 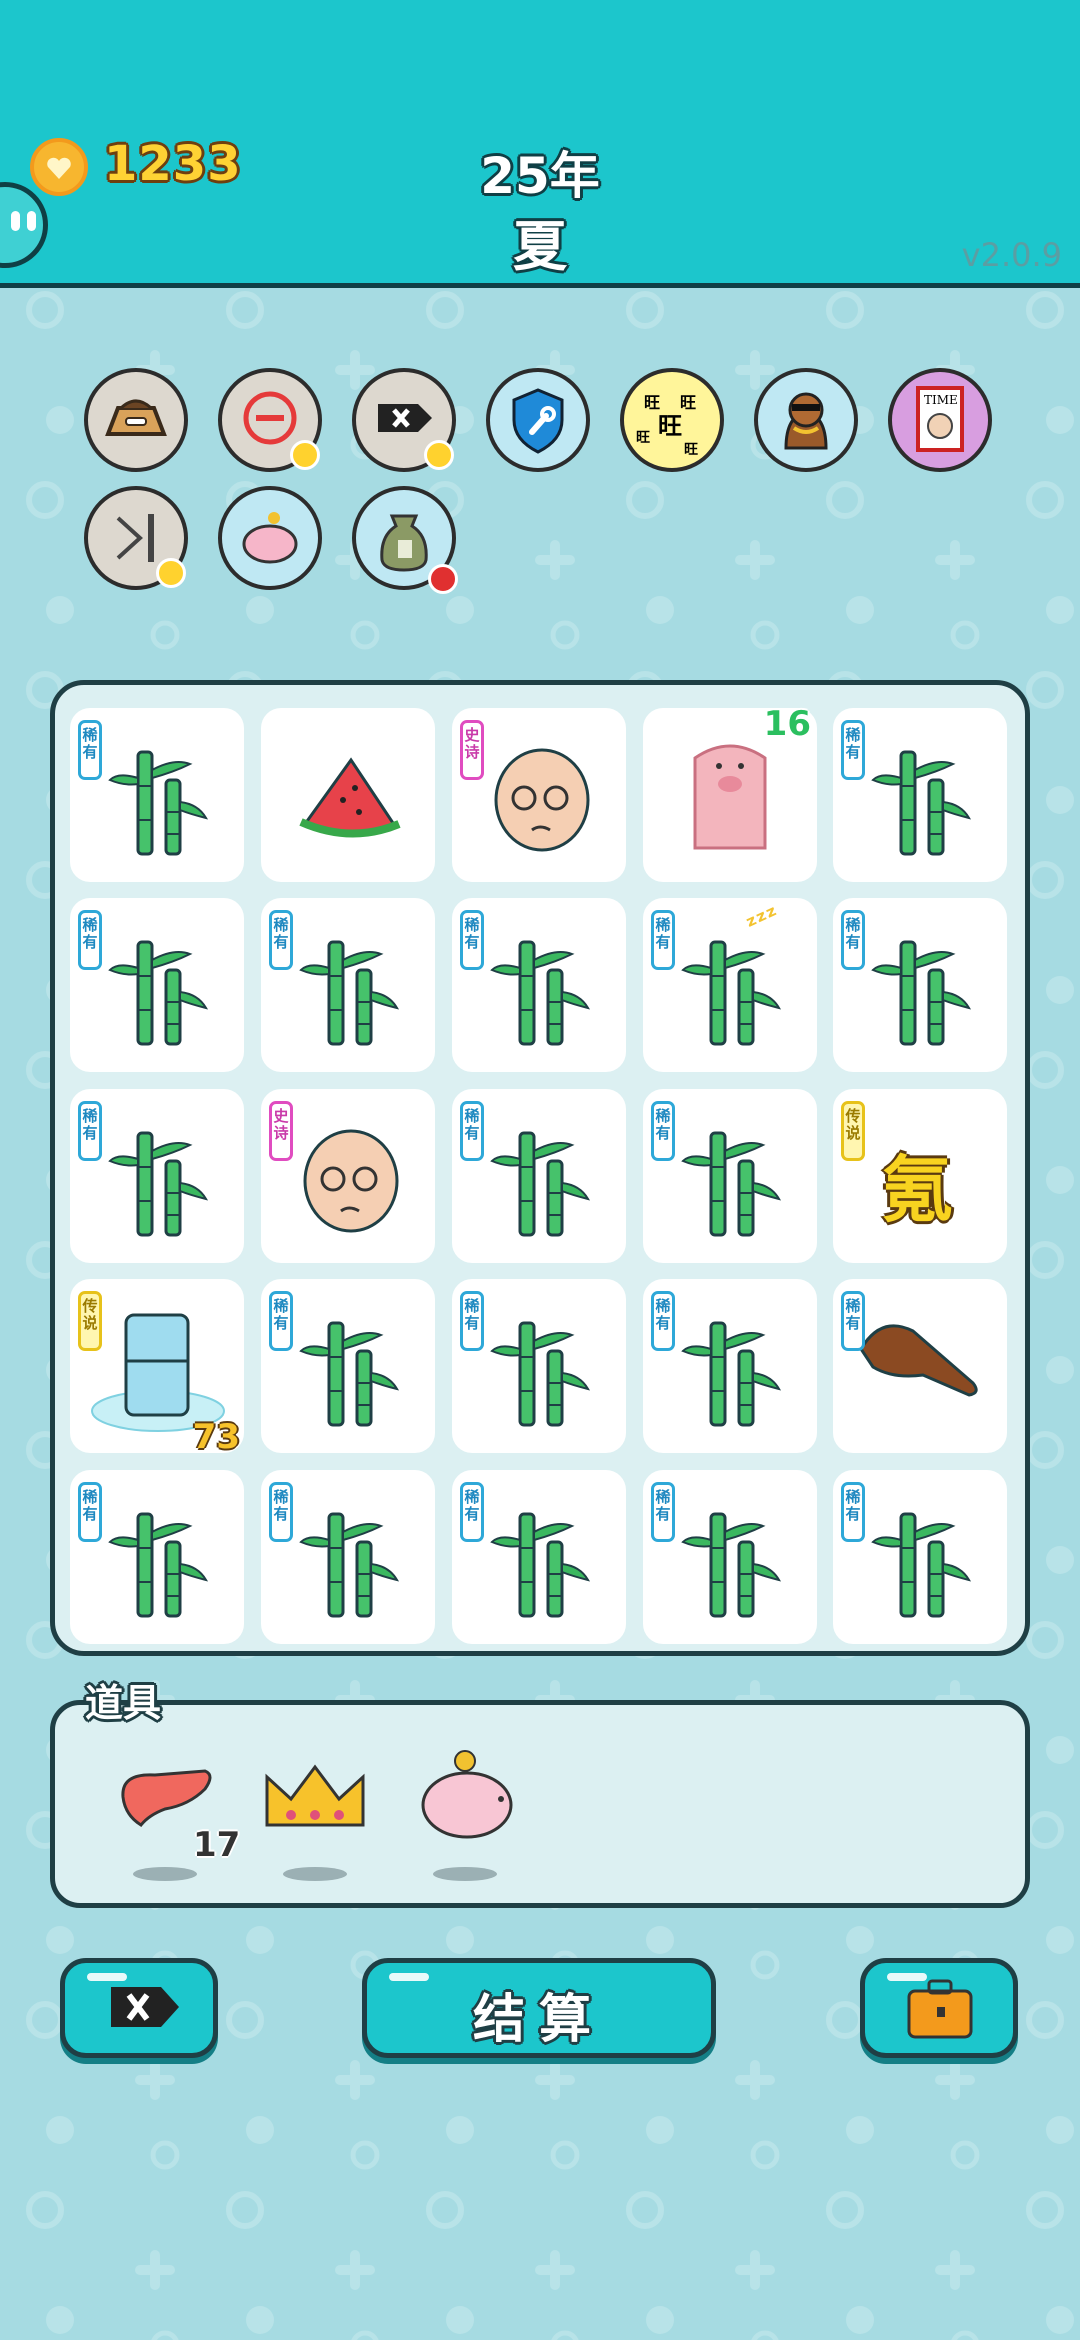 I want to click on board-tile-chinese-char: 氪传说, so click(x=920, y=1176).